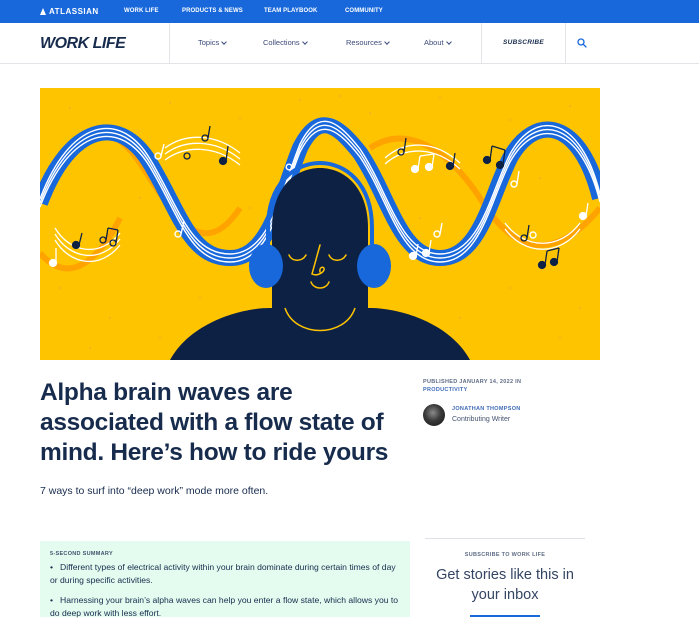 The height and width of the screenshot is (620, 699). I want to click on published-date: PUBLISHED JANUARY 14, 2022 IN, so click(472, 382).